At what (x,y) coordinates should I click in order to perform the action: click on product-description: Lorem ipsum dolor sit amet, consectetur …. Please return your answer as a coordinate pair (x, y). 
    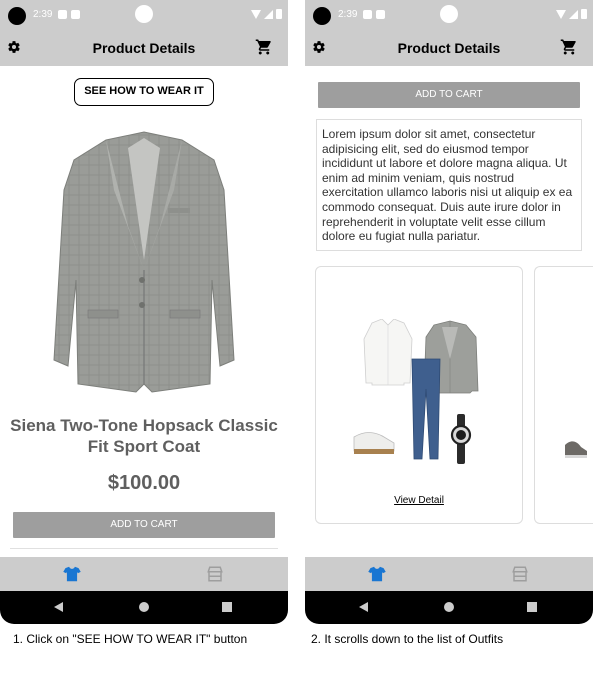
    Looking at the image, I should click on (449, 185).